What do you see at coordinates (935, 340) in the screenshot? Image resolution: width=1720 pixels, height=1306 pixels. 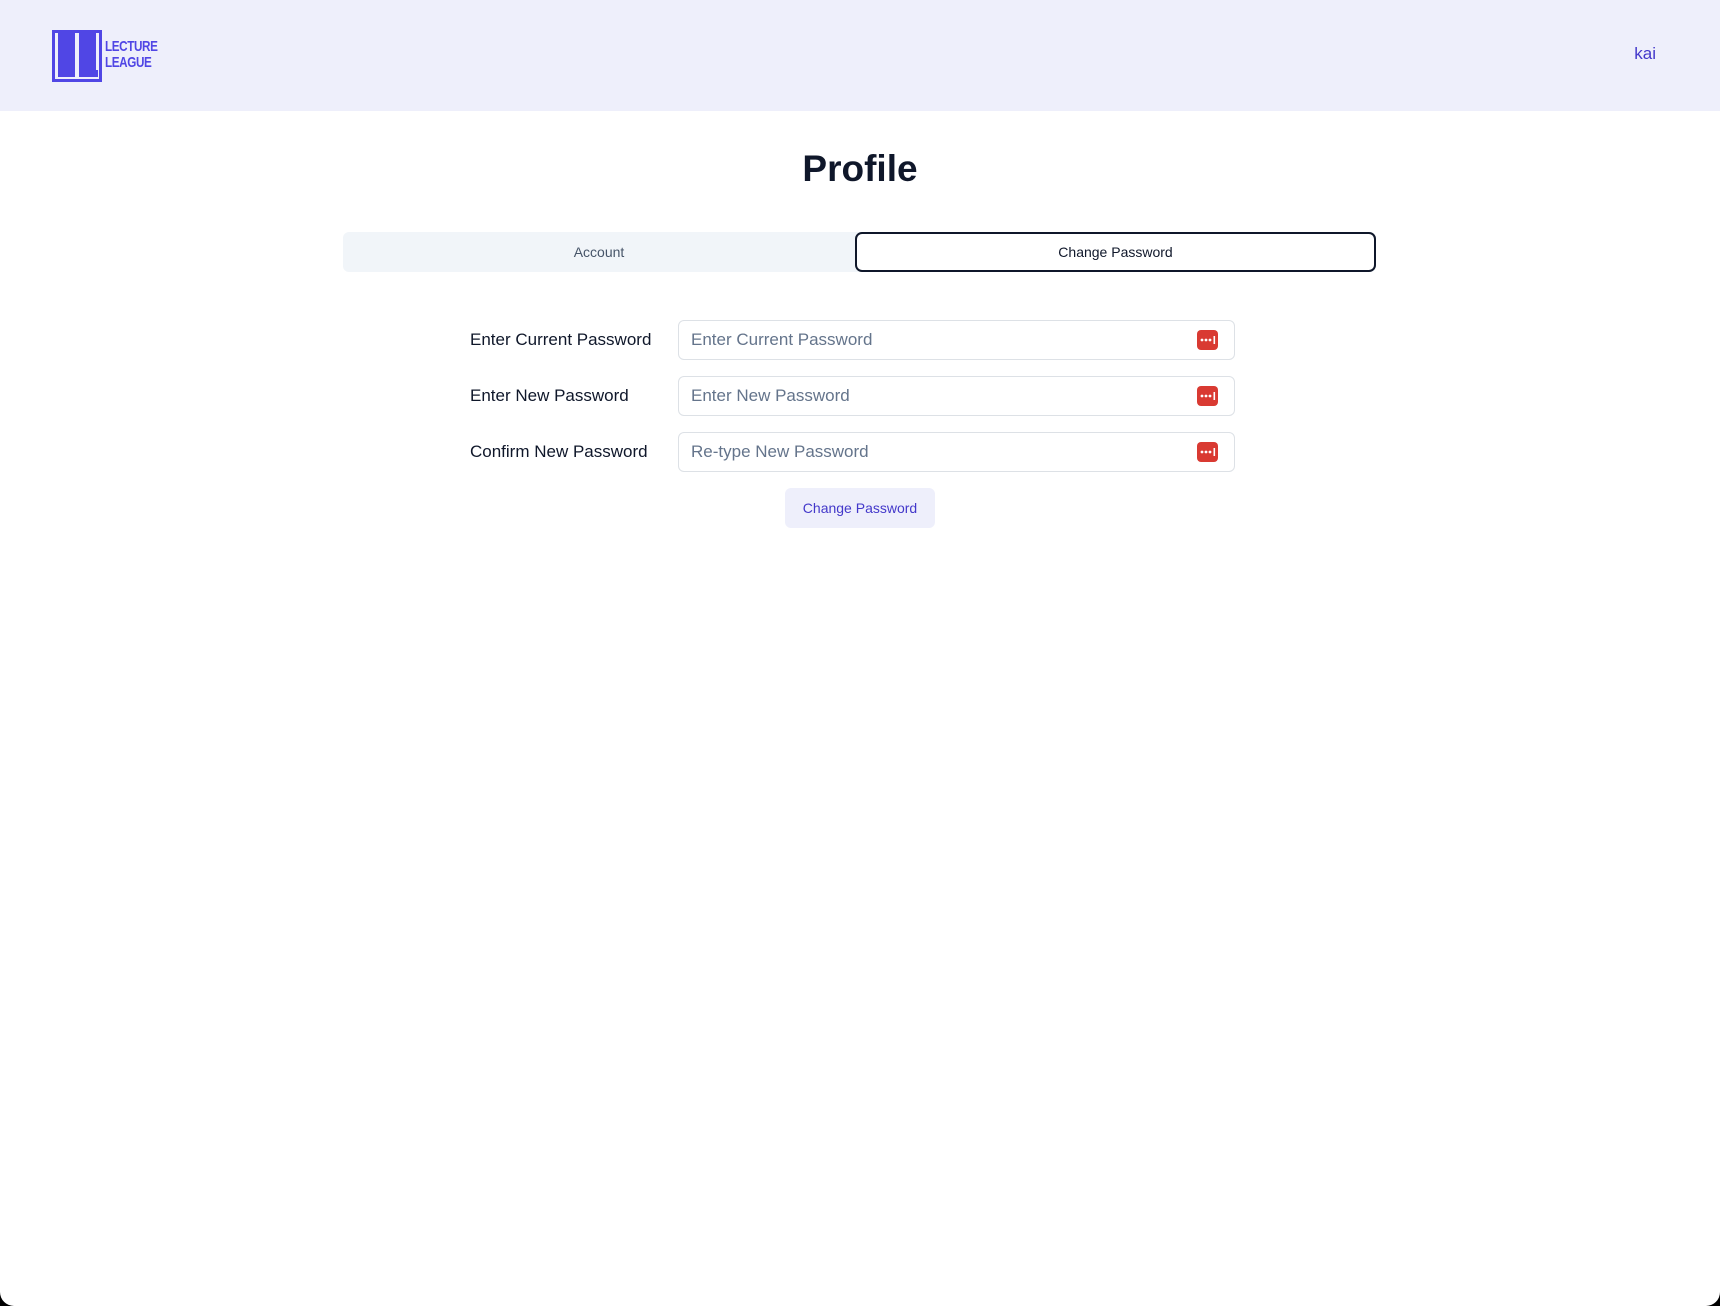 I see `current-password-input` at bounding box center [935, 340].